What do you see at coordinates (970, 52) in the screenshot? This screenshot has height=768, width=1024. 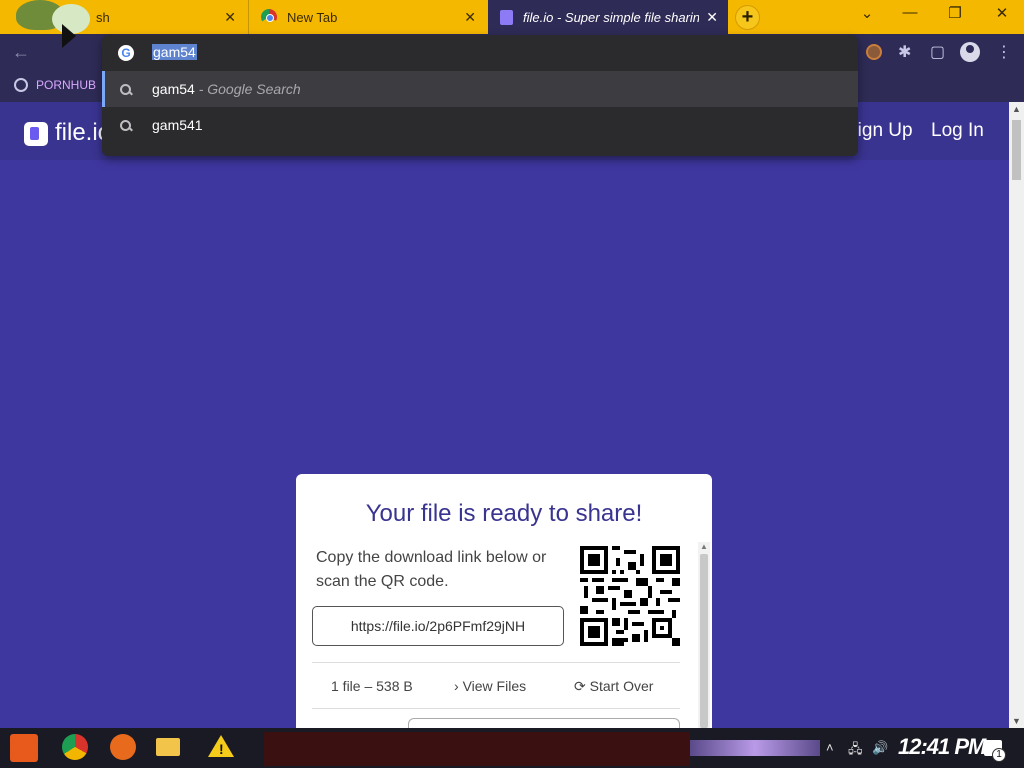 I see `profile-avatar` at bounding box center [970, 52].